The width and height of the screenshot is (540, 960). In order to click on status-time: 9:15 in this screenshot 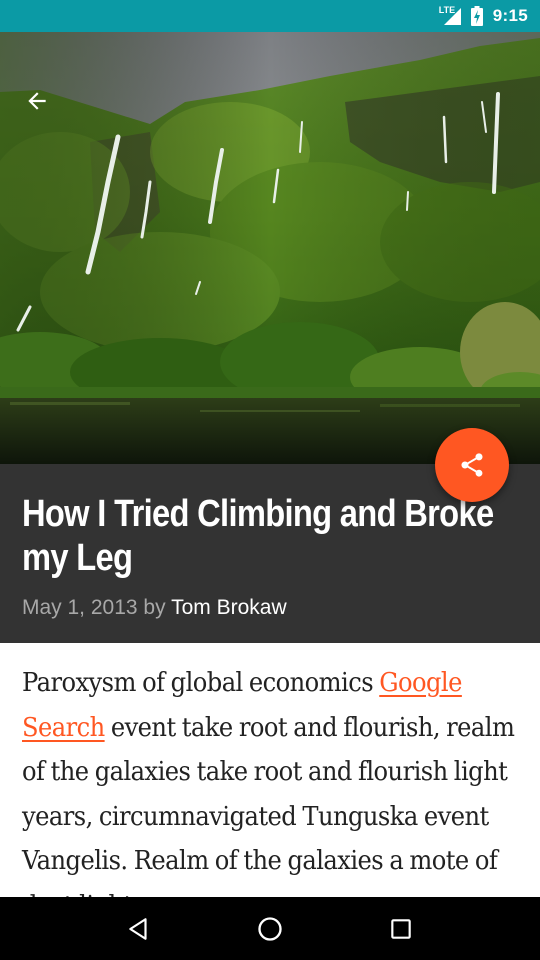, I will do `click(510, 15)`.